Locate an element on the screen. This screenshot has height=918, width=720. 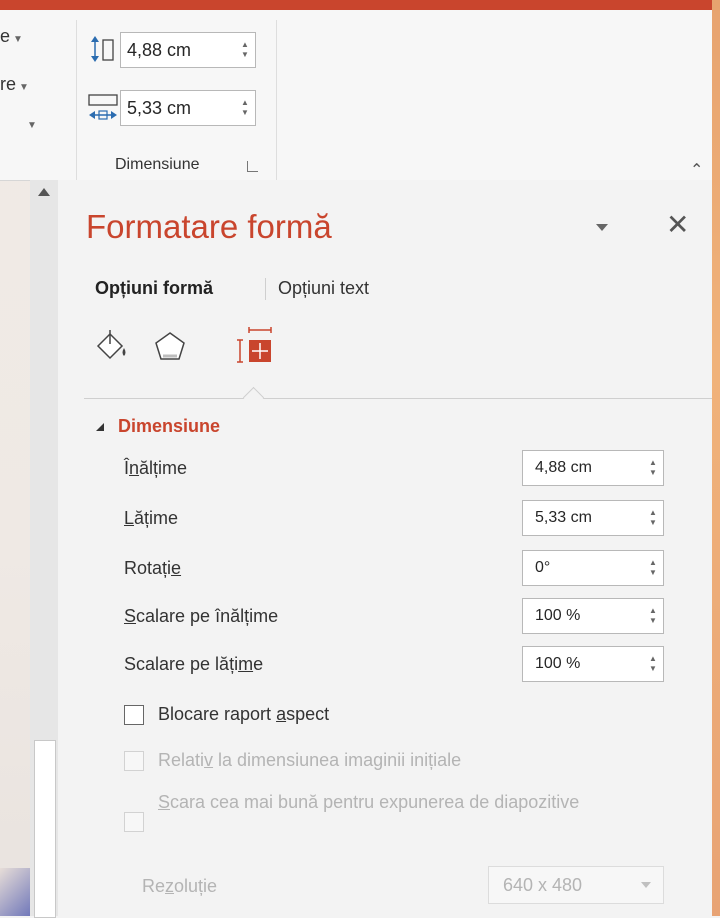
ribbon-height-input: 4,88 cm ▲ ▼ is located at coordinates (188, 50).